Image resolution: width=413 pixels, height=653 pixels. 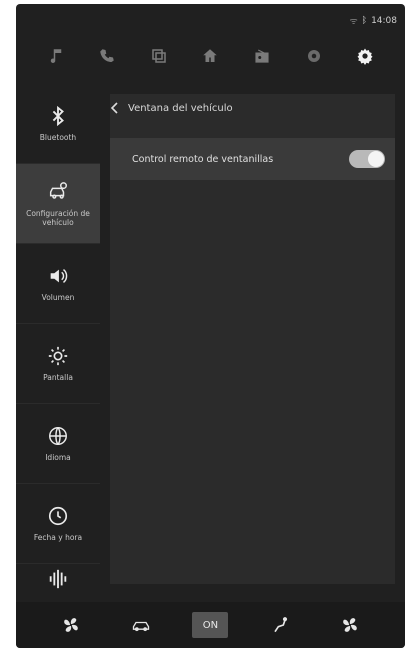 I want to click on car-settings-icon, so click(x=58, y=190).